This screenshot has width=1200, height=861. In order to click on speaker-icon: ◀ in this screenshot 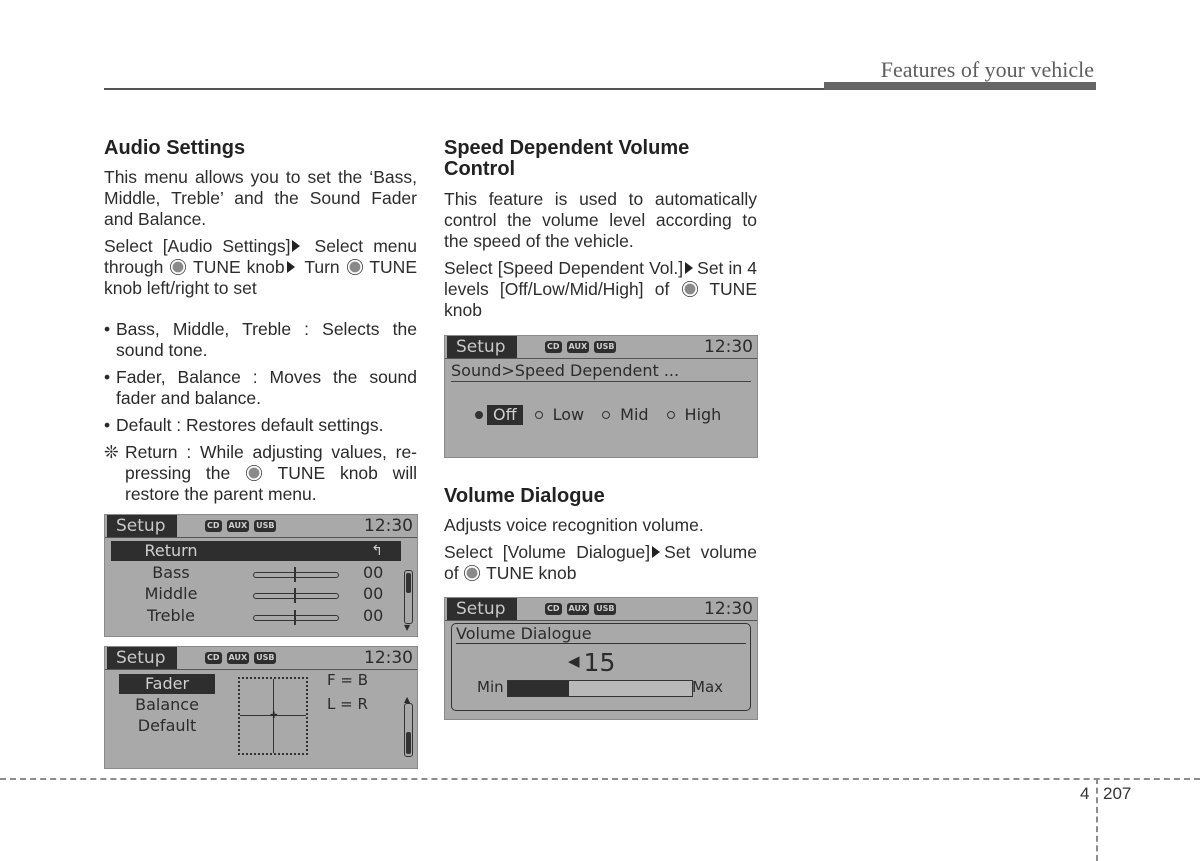, I will do `click(574, 661)`.